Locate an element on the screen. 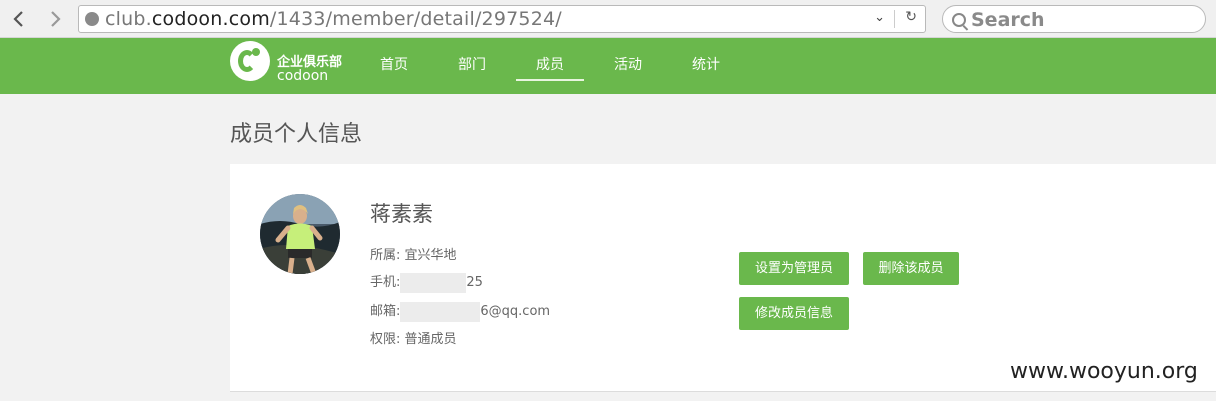  logo-subtitle: codoon is located at coordinates (303, 76).